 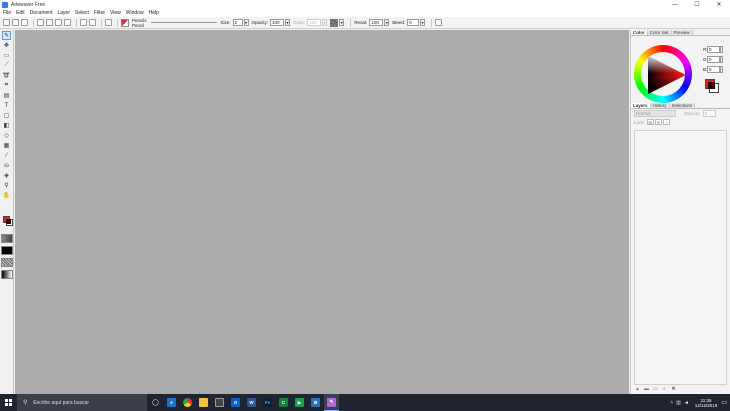 I want to click on opacity-dropdown: ▾, so click(x=288, y=22).